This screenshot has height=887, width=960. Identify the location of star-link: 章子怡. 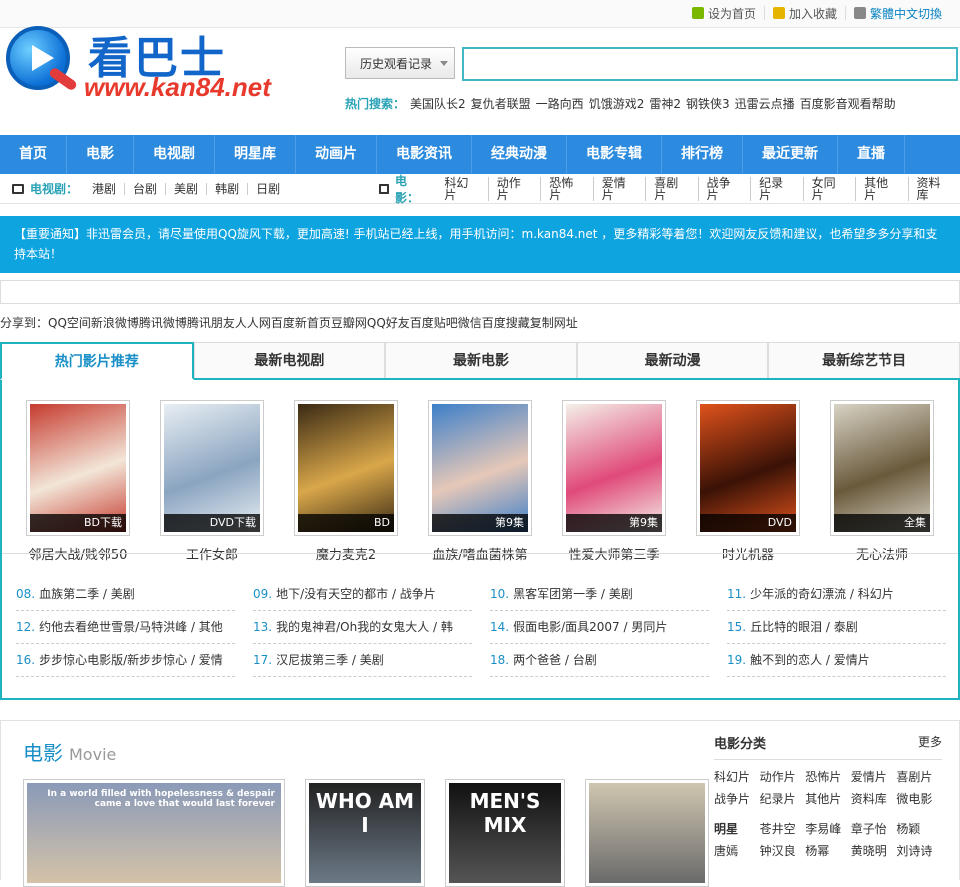
(874, 829).